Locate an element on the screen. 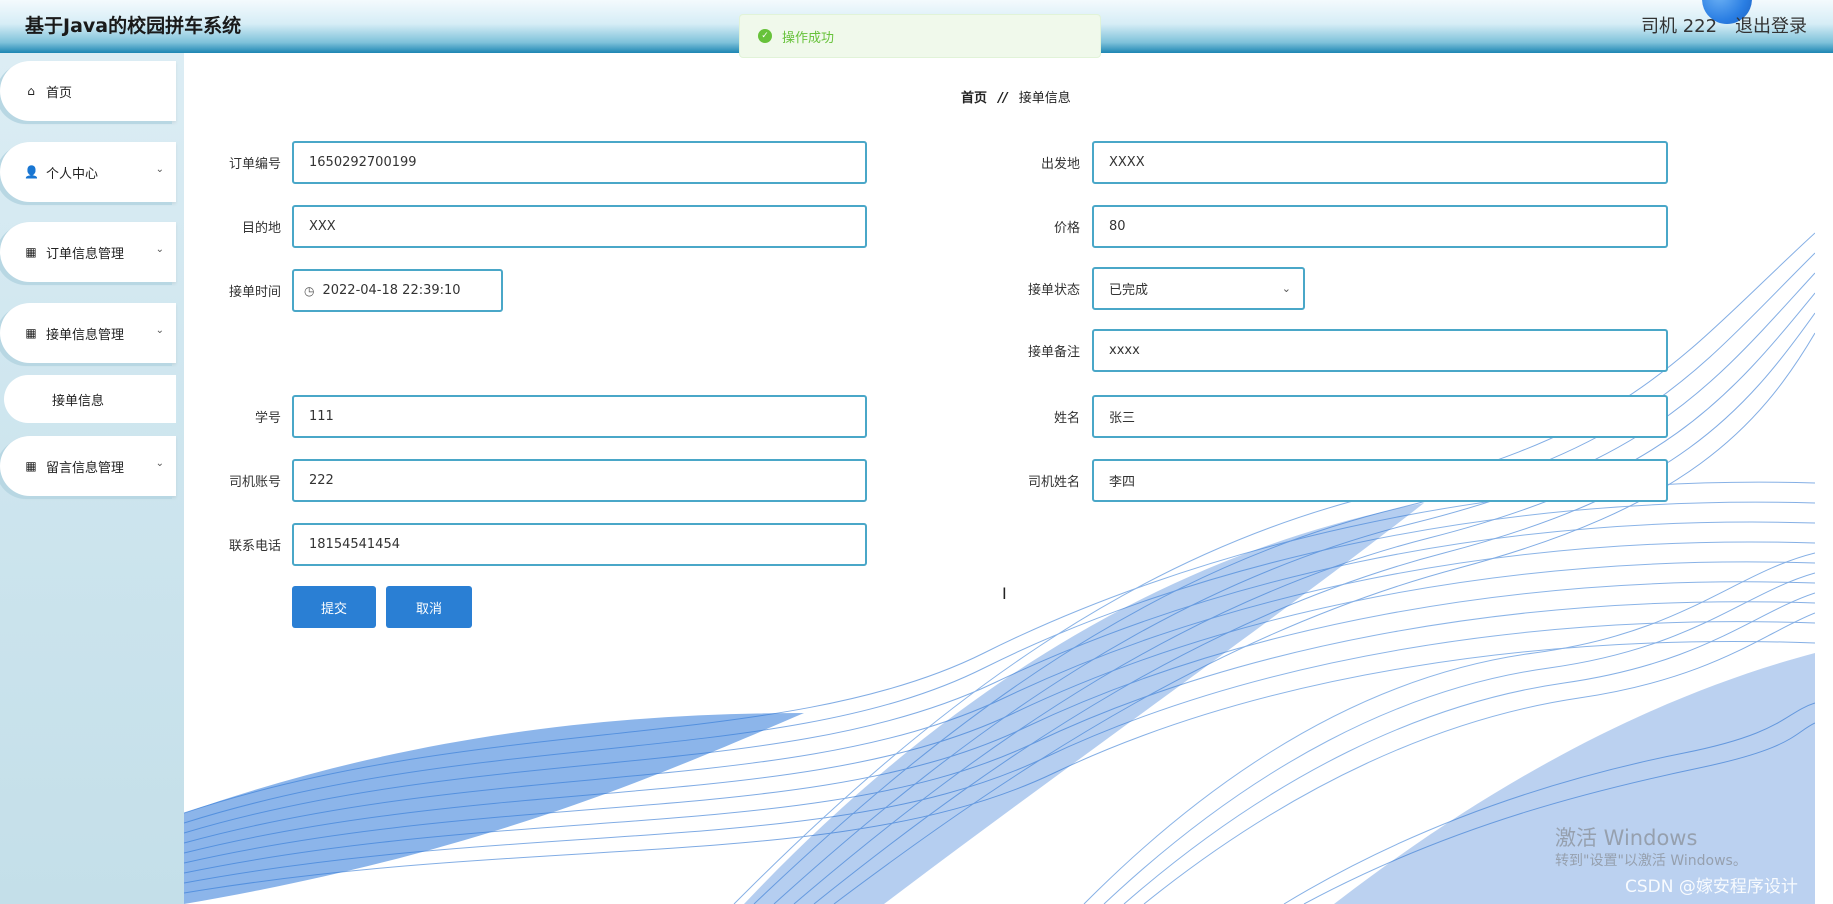  price-field: 80 is located at coordinates (1380, 226).